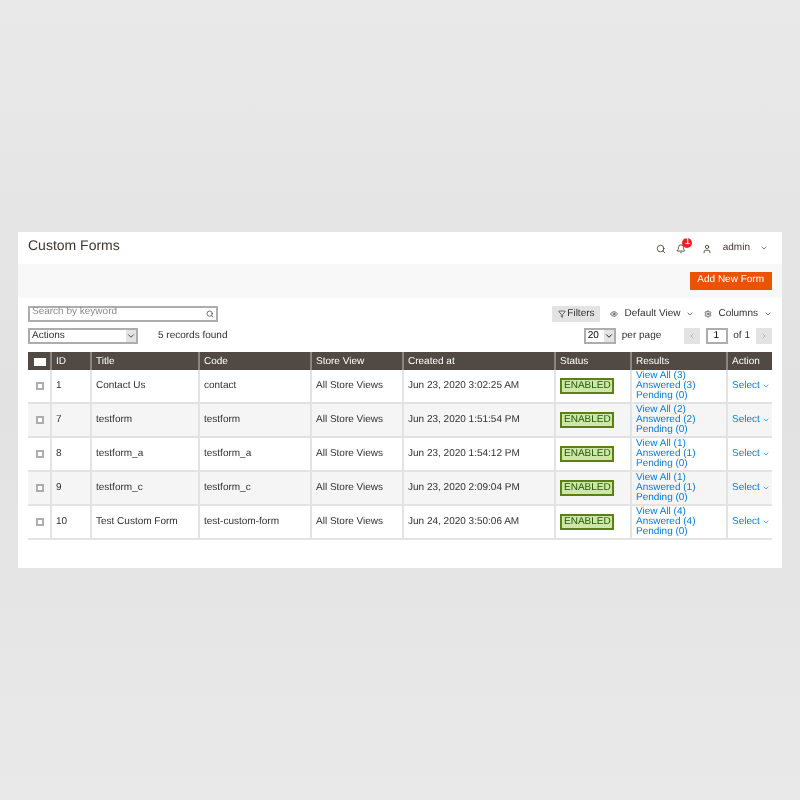 The width and height of the screenshot is (800, 800). What do you see at coordinates (39, 361) in the screenshot?
I see `select-all-checkbox` at bounding box center [39, 361].